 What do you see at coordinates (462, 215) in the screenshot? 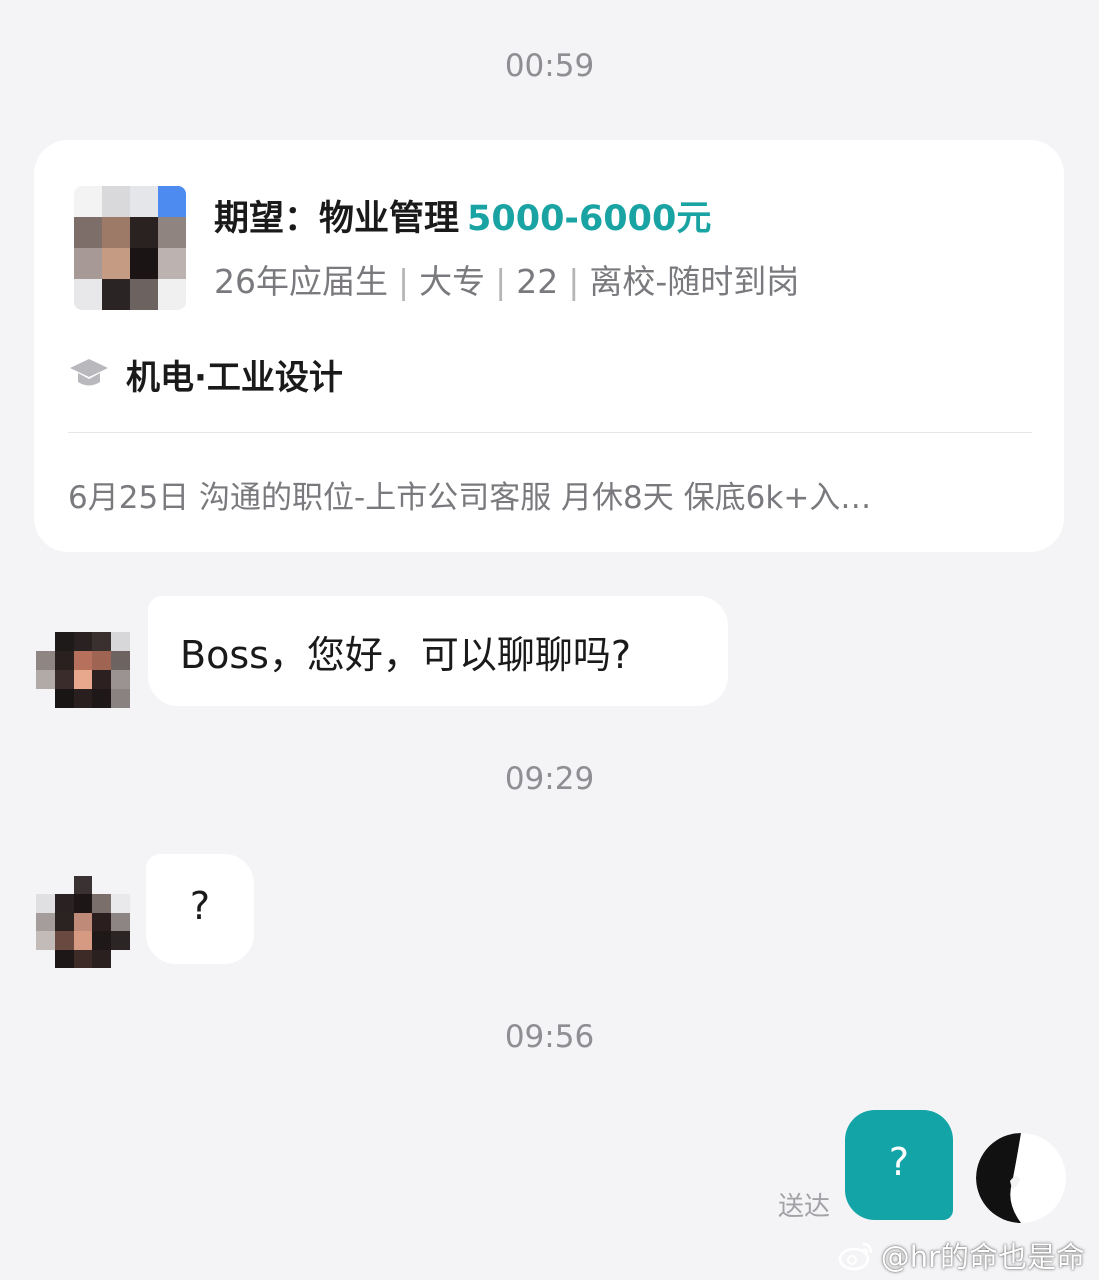
I see `expectation-title: 期望：物业管理 5000-6000元` at bounding box center [462, 215].